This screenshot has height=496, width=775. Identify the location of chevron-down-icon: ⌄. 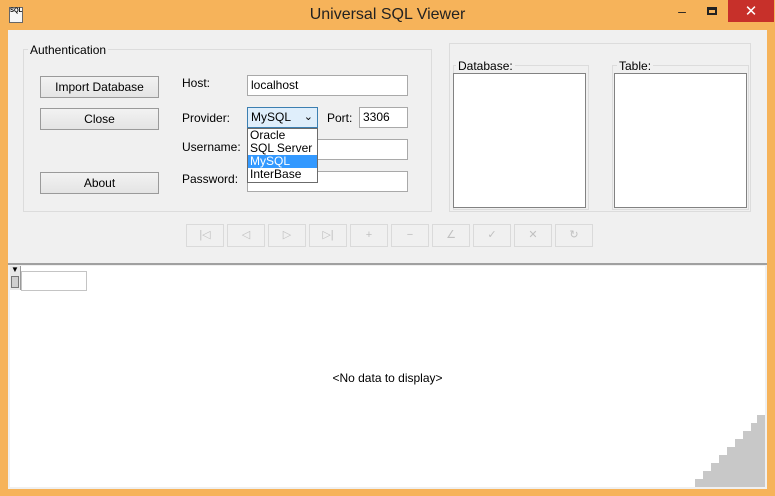
(308, 117).